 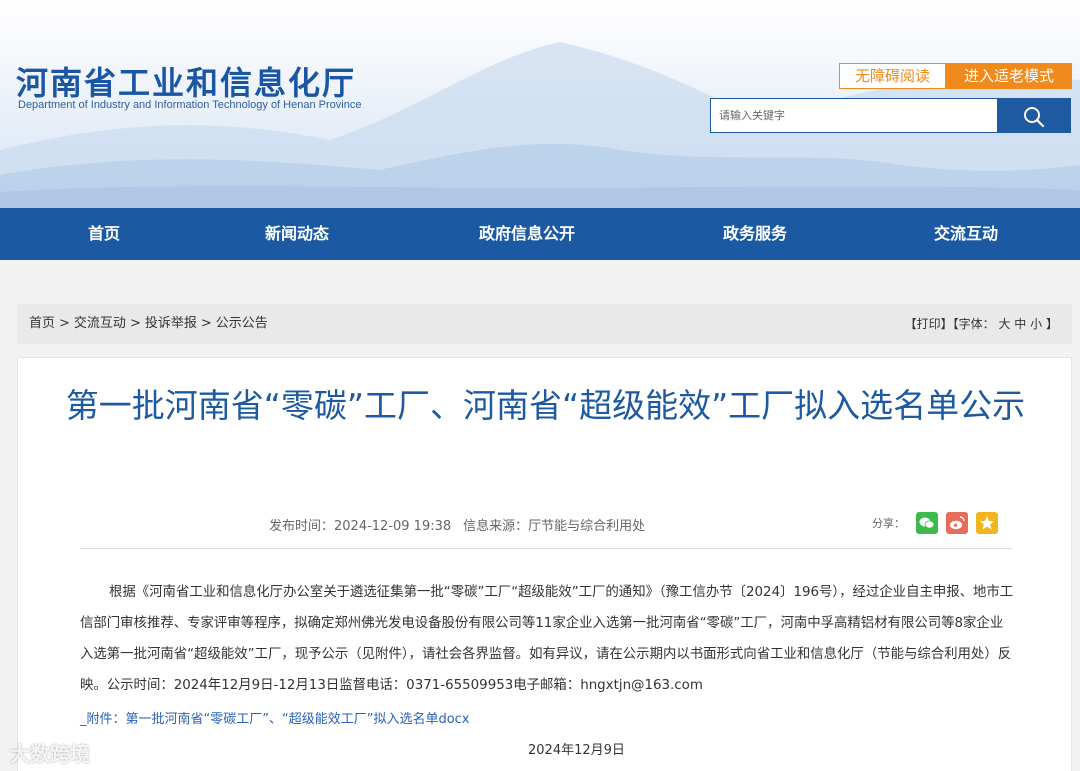 I want to click on page-tools: 【打印】【字体： 大 中 小 】, so click(x=981, y=324).